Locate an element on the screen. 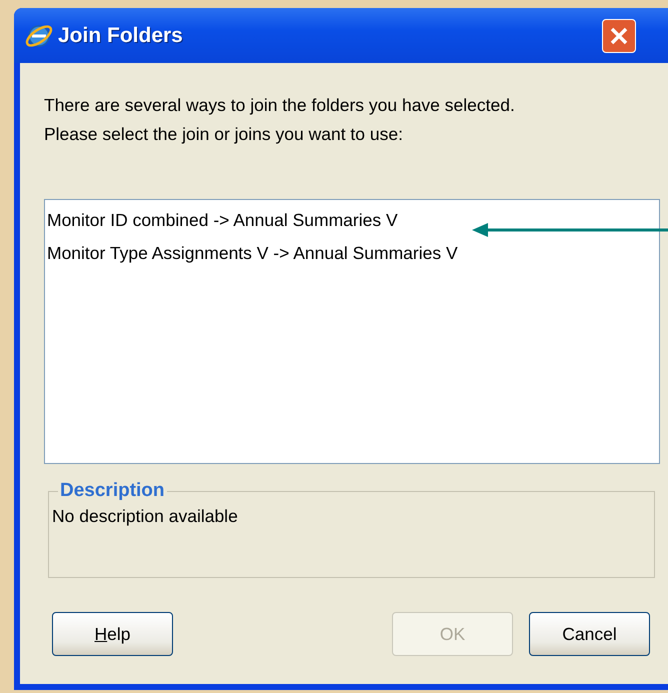 This screenshot has height=693, width=668. dialog-button: Cancel is located at coordinates (589, 634).